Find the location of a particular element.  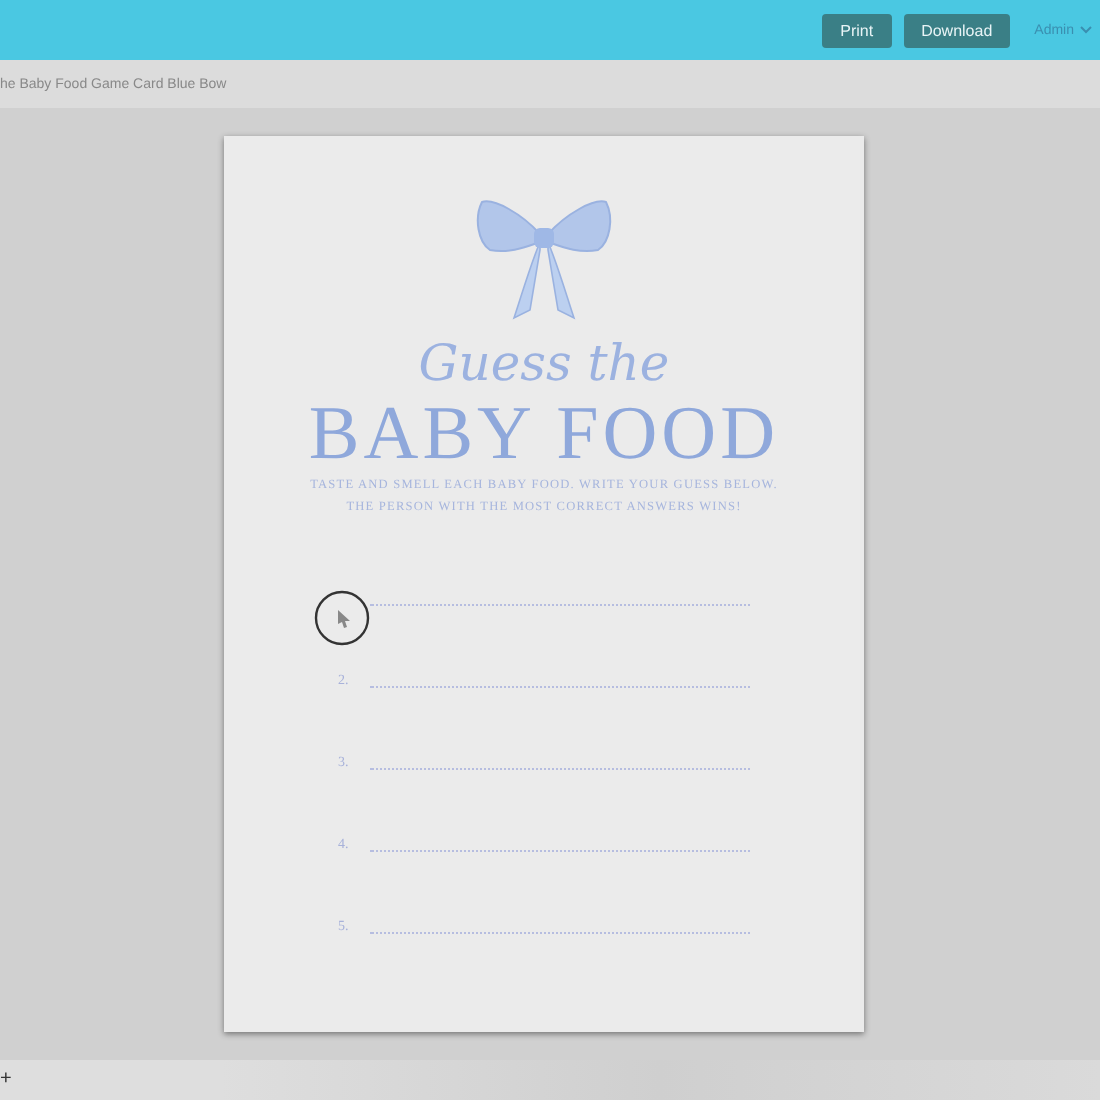

add-button: + is located at coordinates (6, 1080).